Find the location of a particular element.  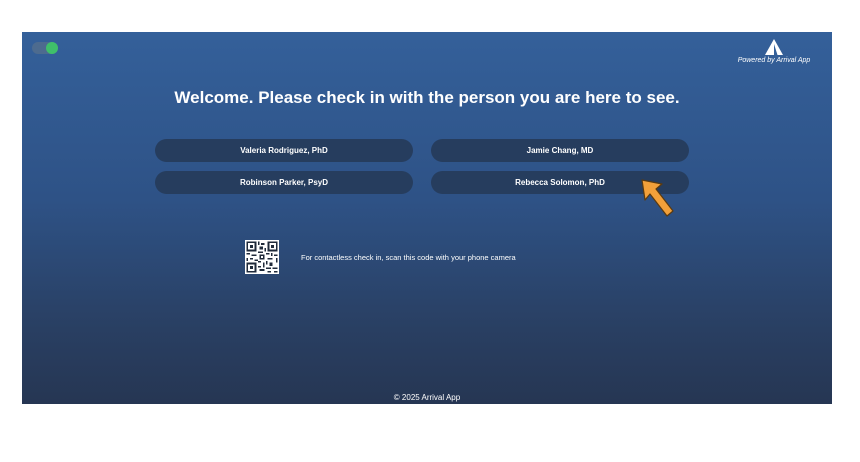

status-toggle is located at coordinates (45, 48).